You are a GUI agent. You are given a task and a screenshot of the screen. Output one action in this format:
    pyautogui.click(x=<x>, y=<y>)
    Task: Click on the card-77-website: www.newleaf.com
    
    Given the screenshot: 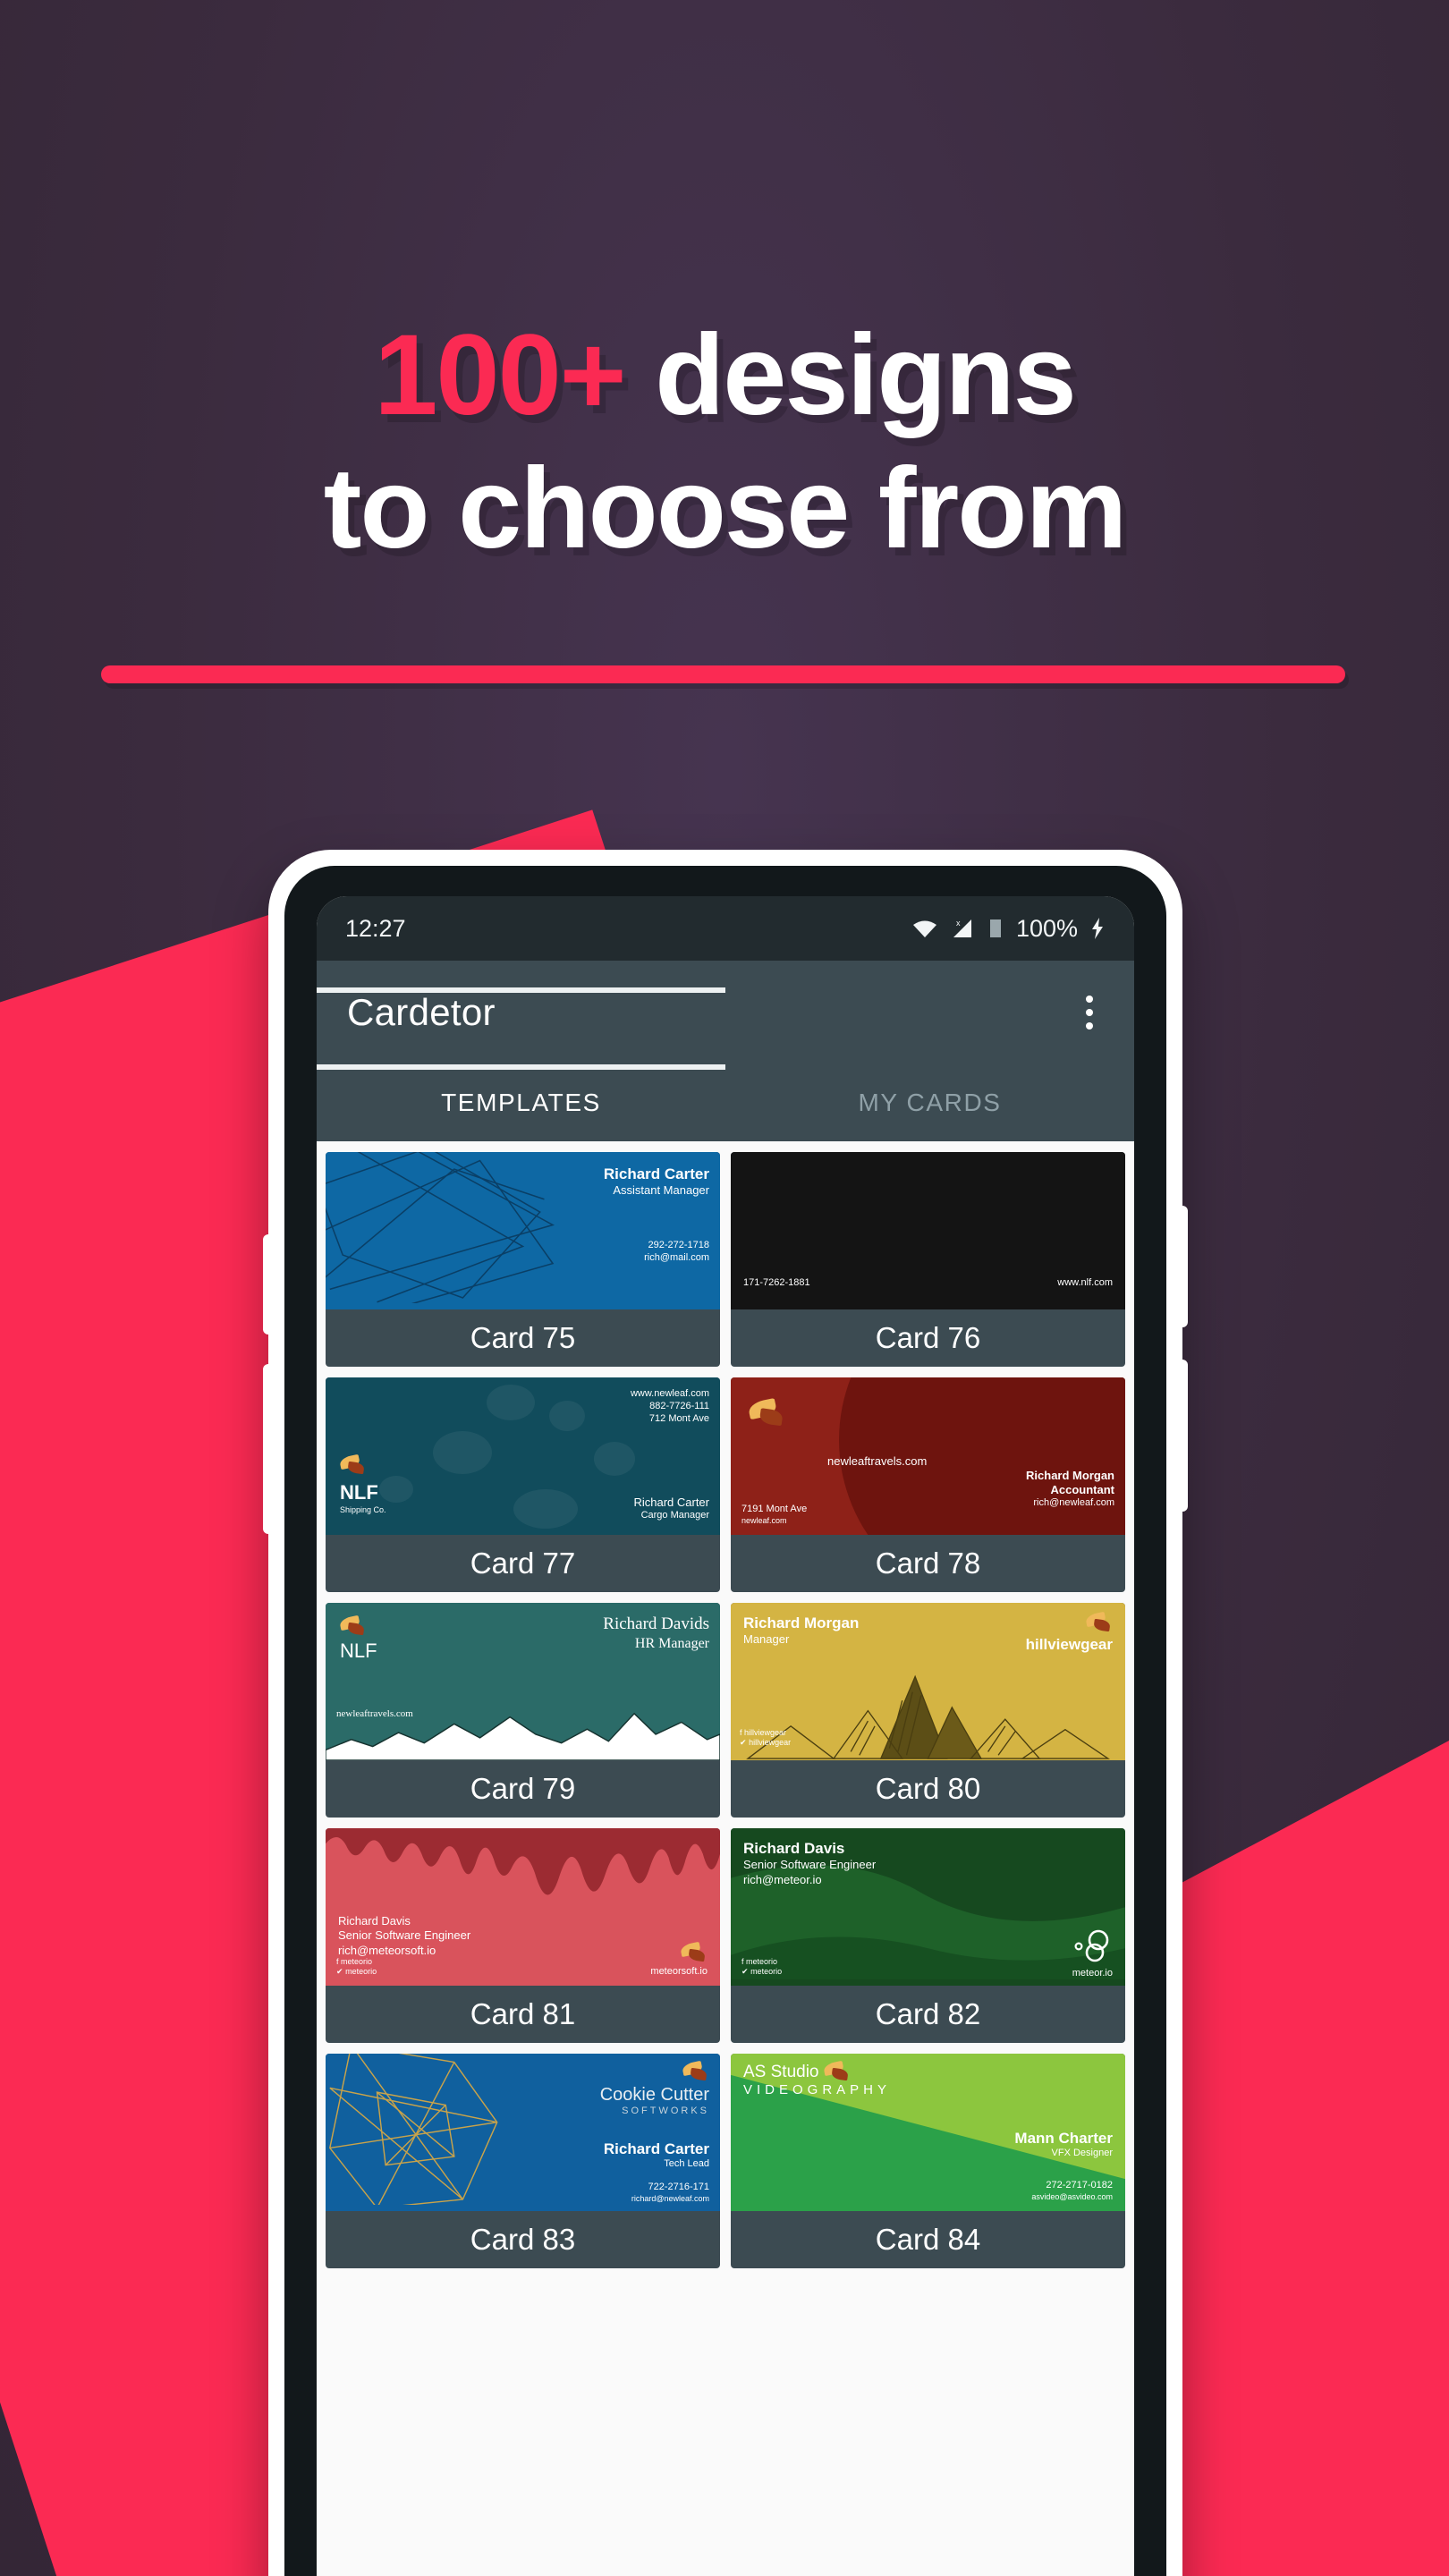 What is the action you would take?
    pyautogui.click(x=669, y=1393)
    